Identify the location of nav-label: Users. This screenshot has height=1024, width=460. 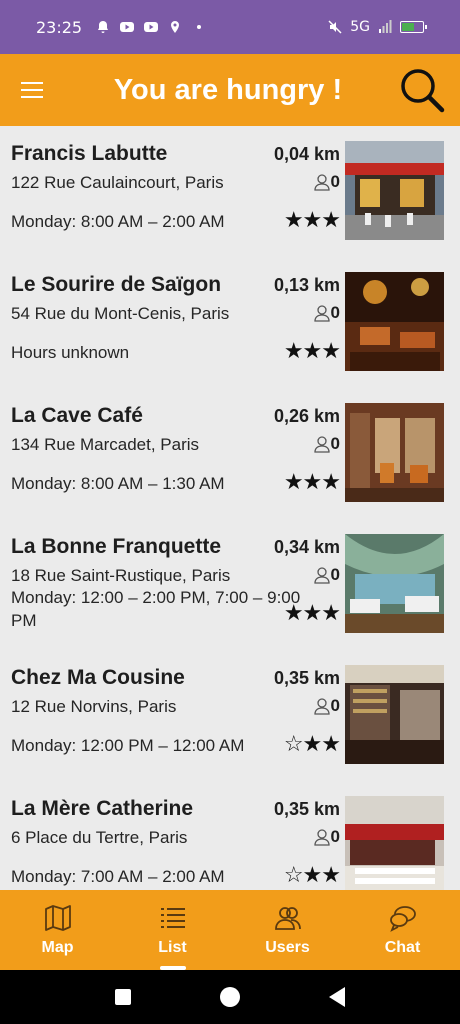
(287, 947).